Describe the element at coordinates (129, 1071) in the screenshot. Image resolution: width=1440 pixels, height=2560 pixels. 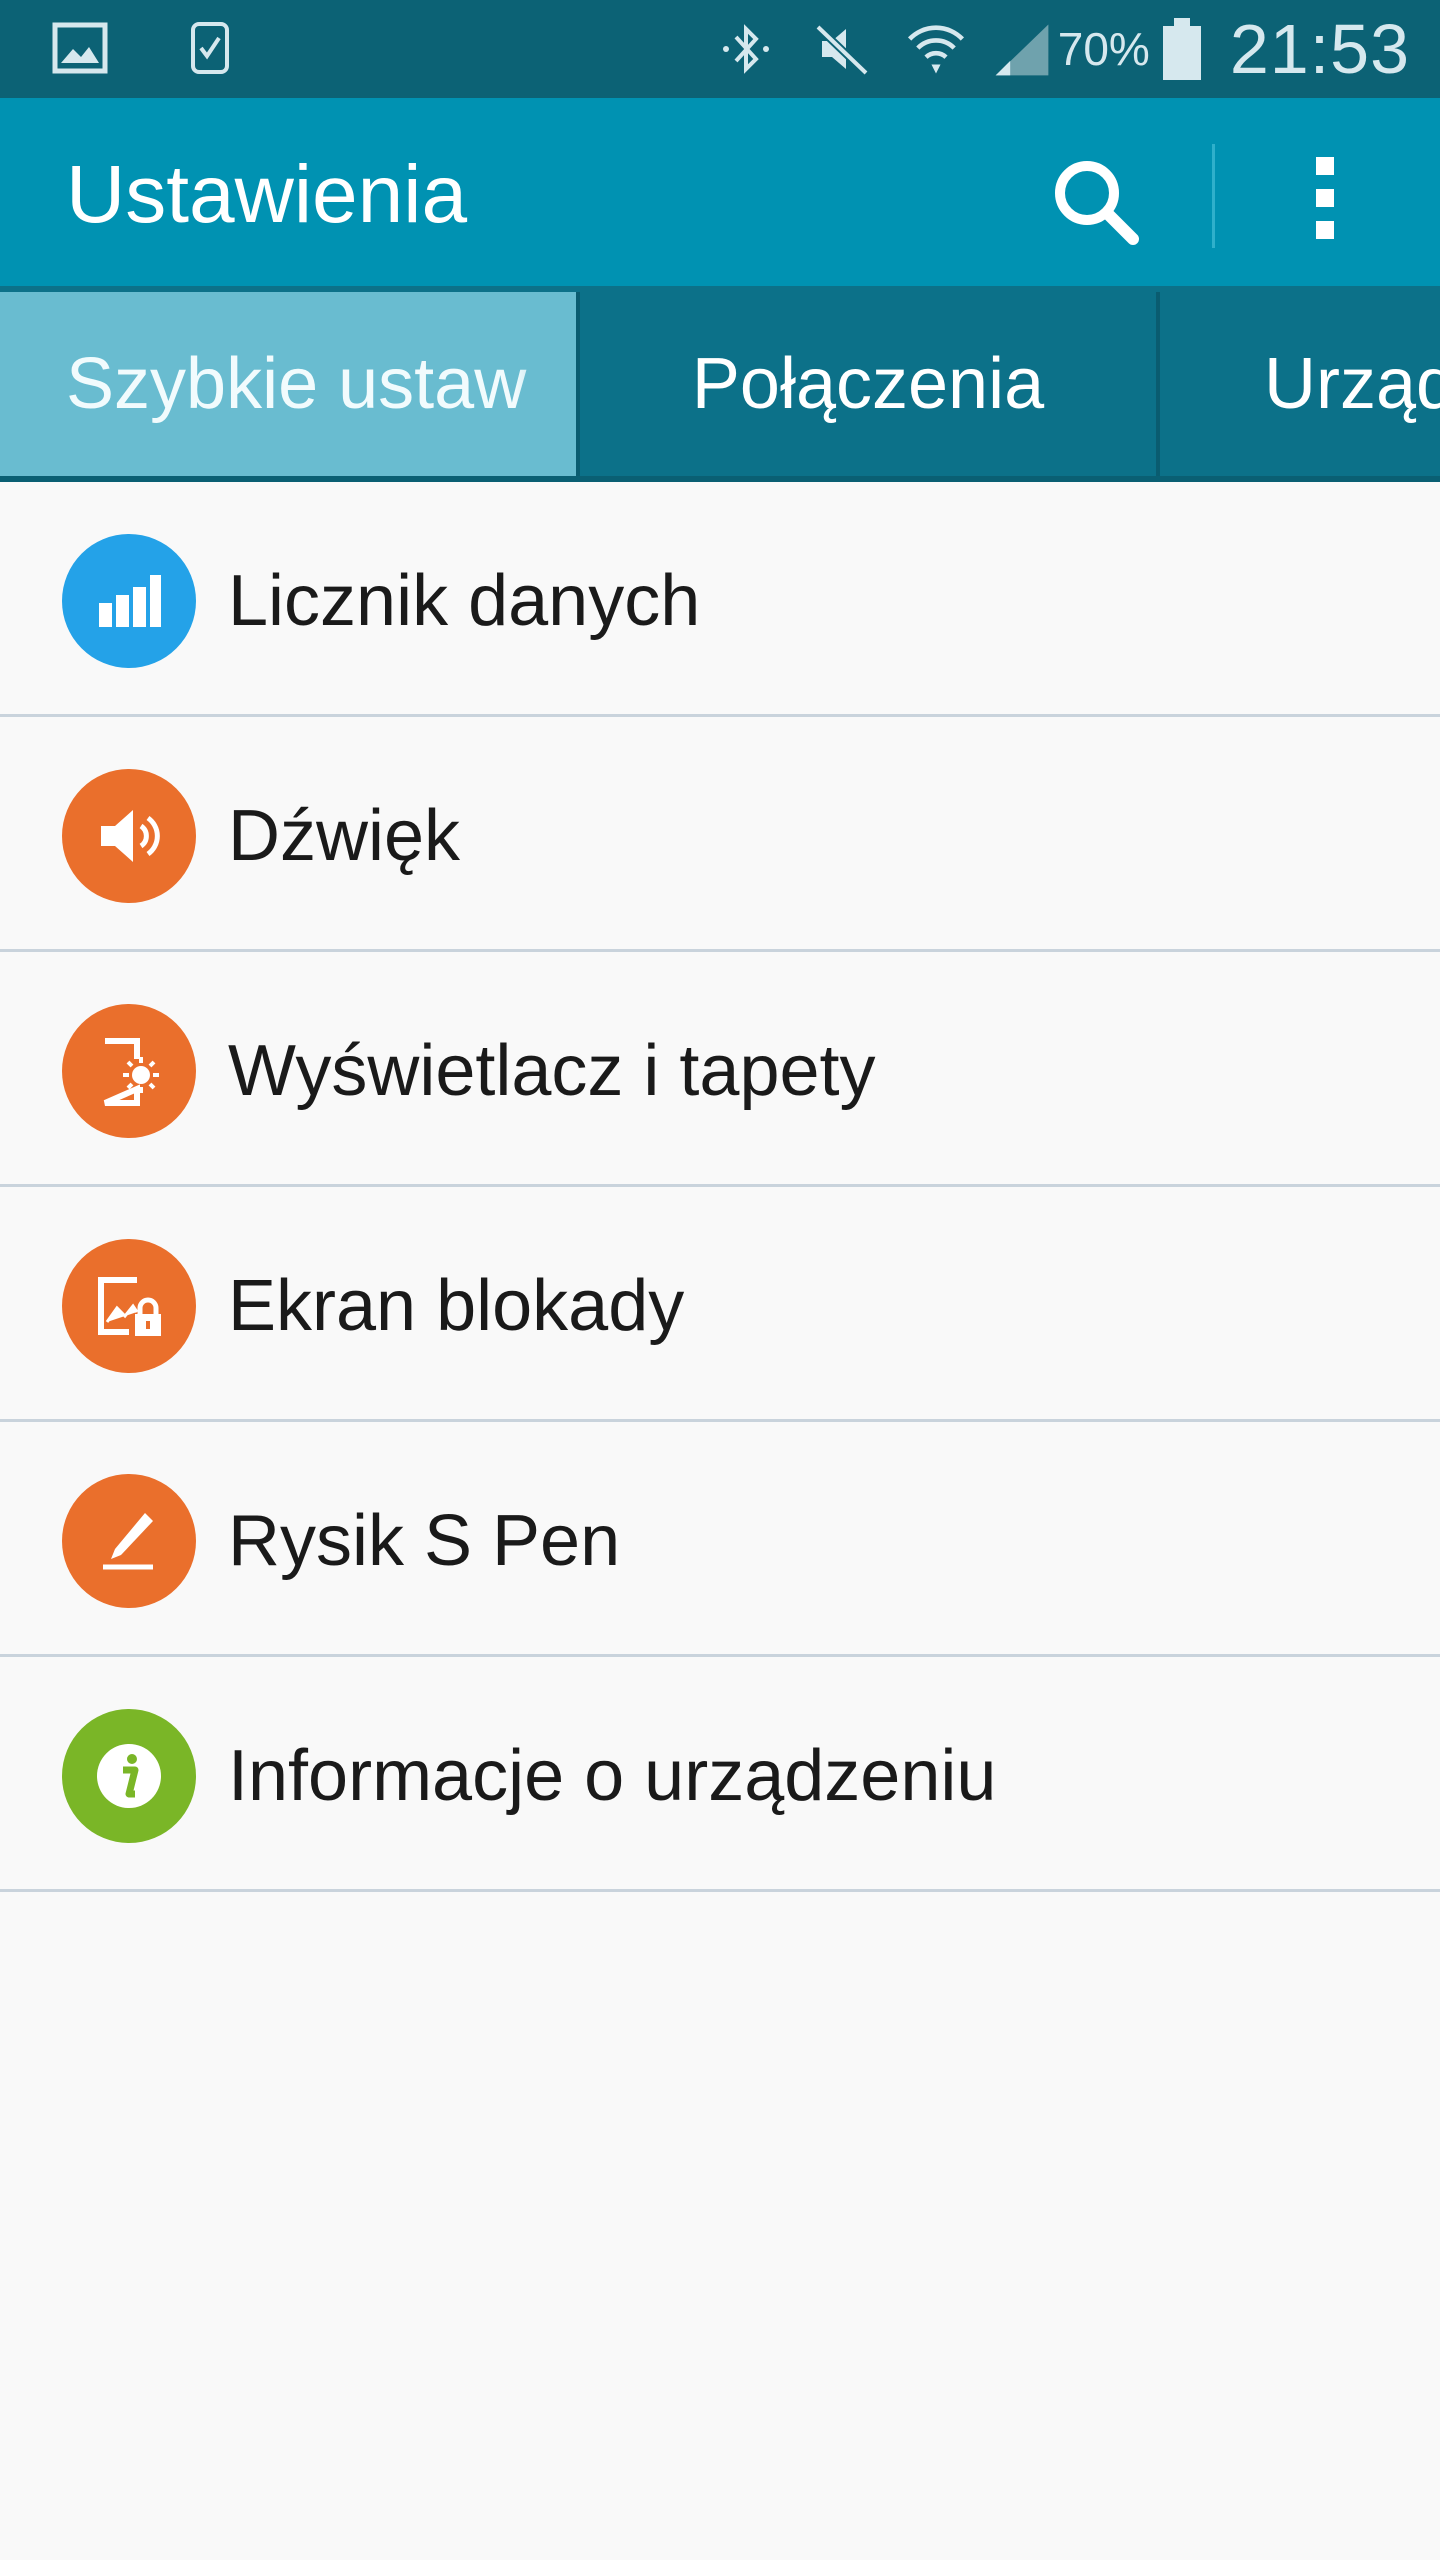
I see `display-brightness-icon` at that location.